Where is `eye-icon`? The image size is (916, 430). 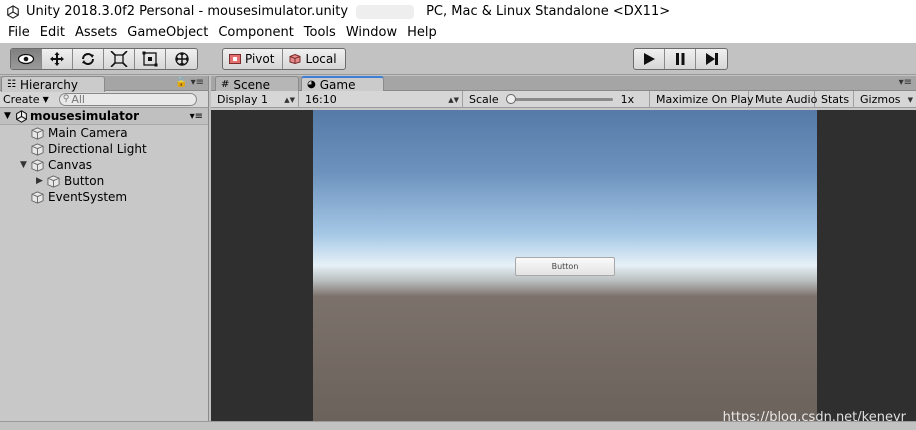
eye-icon is located at coordinates (26, 59).